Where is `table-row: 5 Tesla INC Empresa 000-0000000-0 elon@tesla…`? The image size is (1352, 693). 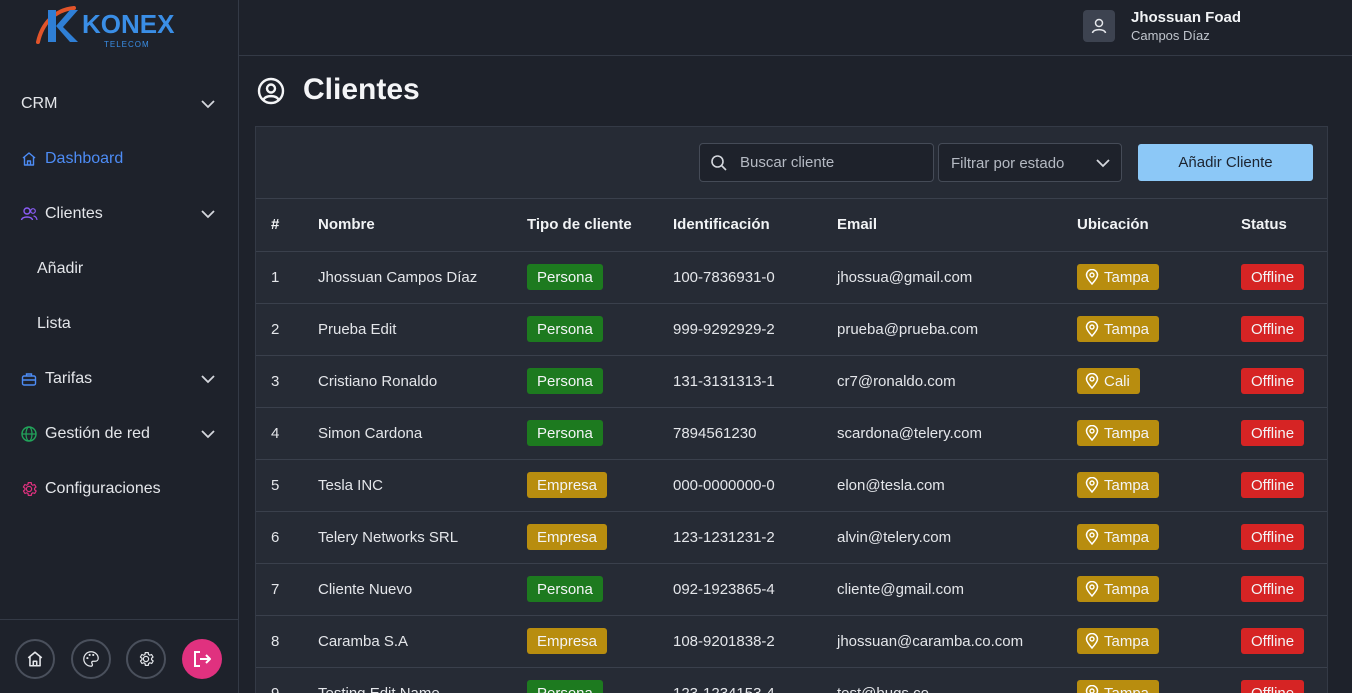
table-row: 5 Tesla INC Empresa 000-0000000-0 elon@tesla… is located at coordinates (791, 485).